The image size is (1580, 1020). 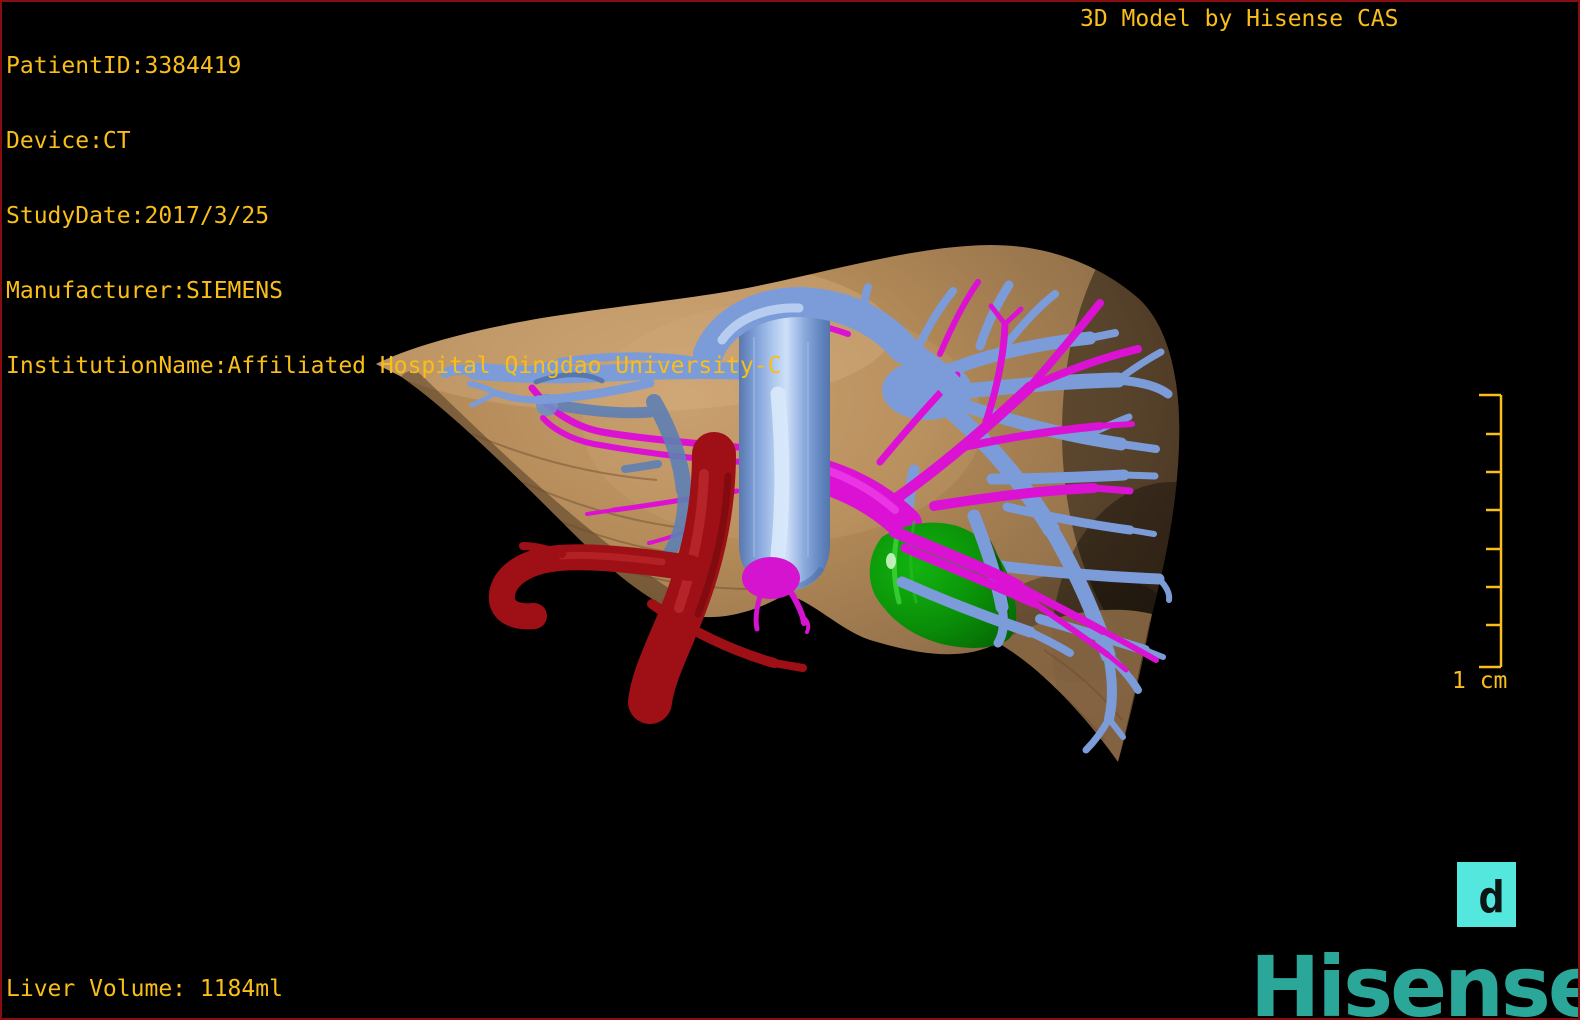 What do you see at coordinates (124, 66) in the screenshot?
I see `patient-id-line: PatientID:3384419` at bounding box center [124, 66].